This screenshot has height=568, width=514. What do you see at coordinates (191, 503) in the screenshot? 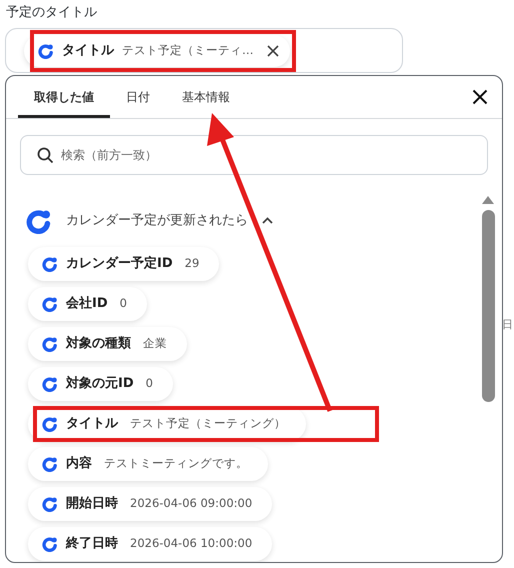
I see `chip-value: 2026-04-06 09:00:00` at bounding box center [191, 503].